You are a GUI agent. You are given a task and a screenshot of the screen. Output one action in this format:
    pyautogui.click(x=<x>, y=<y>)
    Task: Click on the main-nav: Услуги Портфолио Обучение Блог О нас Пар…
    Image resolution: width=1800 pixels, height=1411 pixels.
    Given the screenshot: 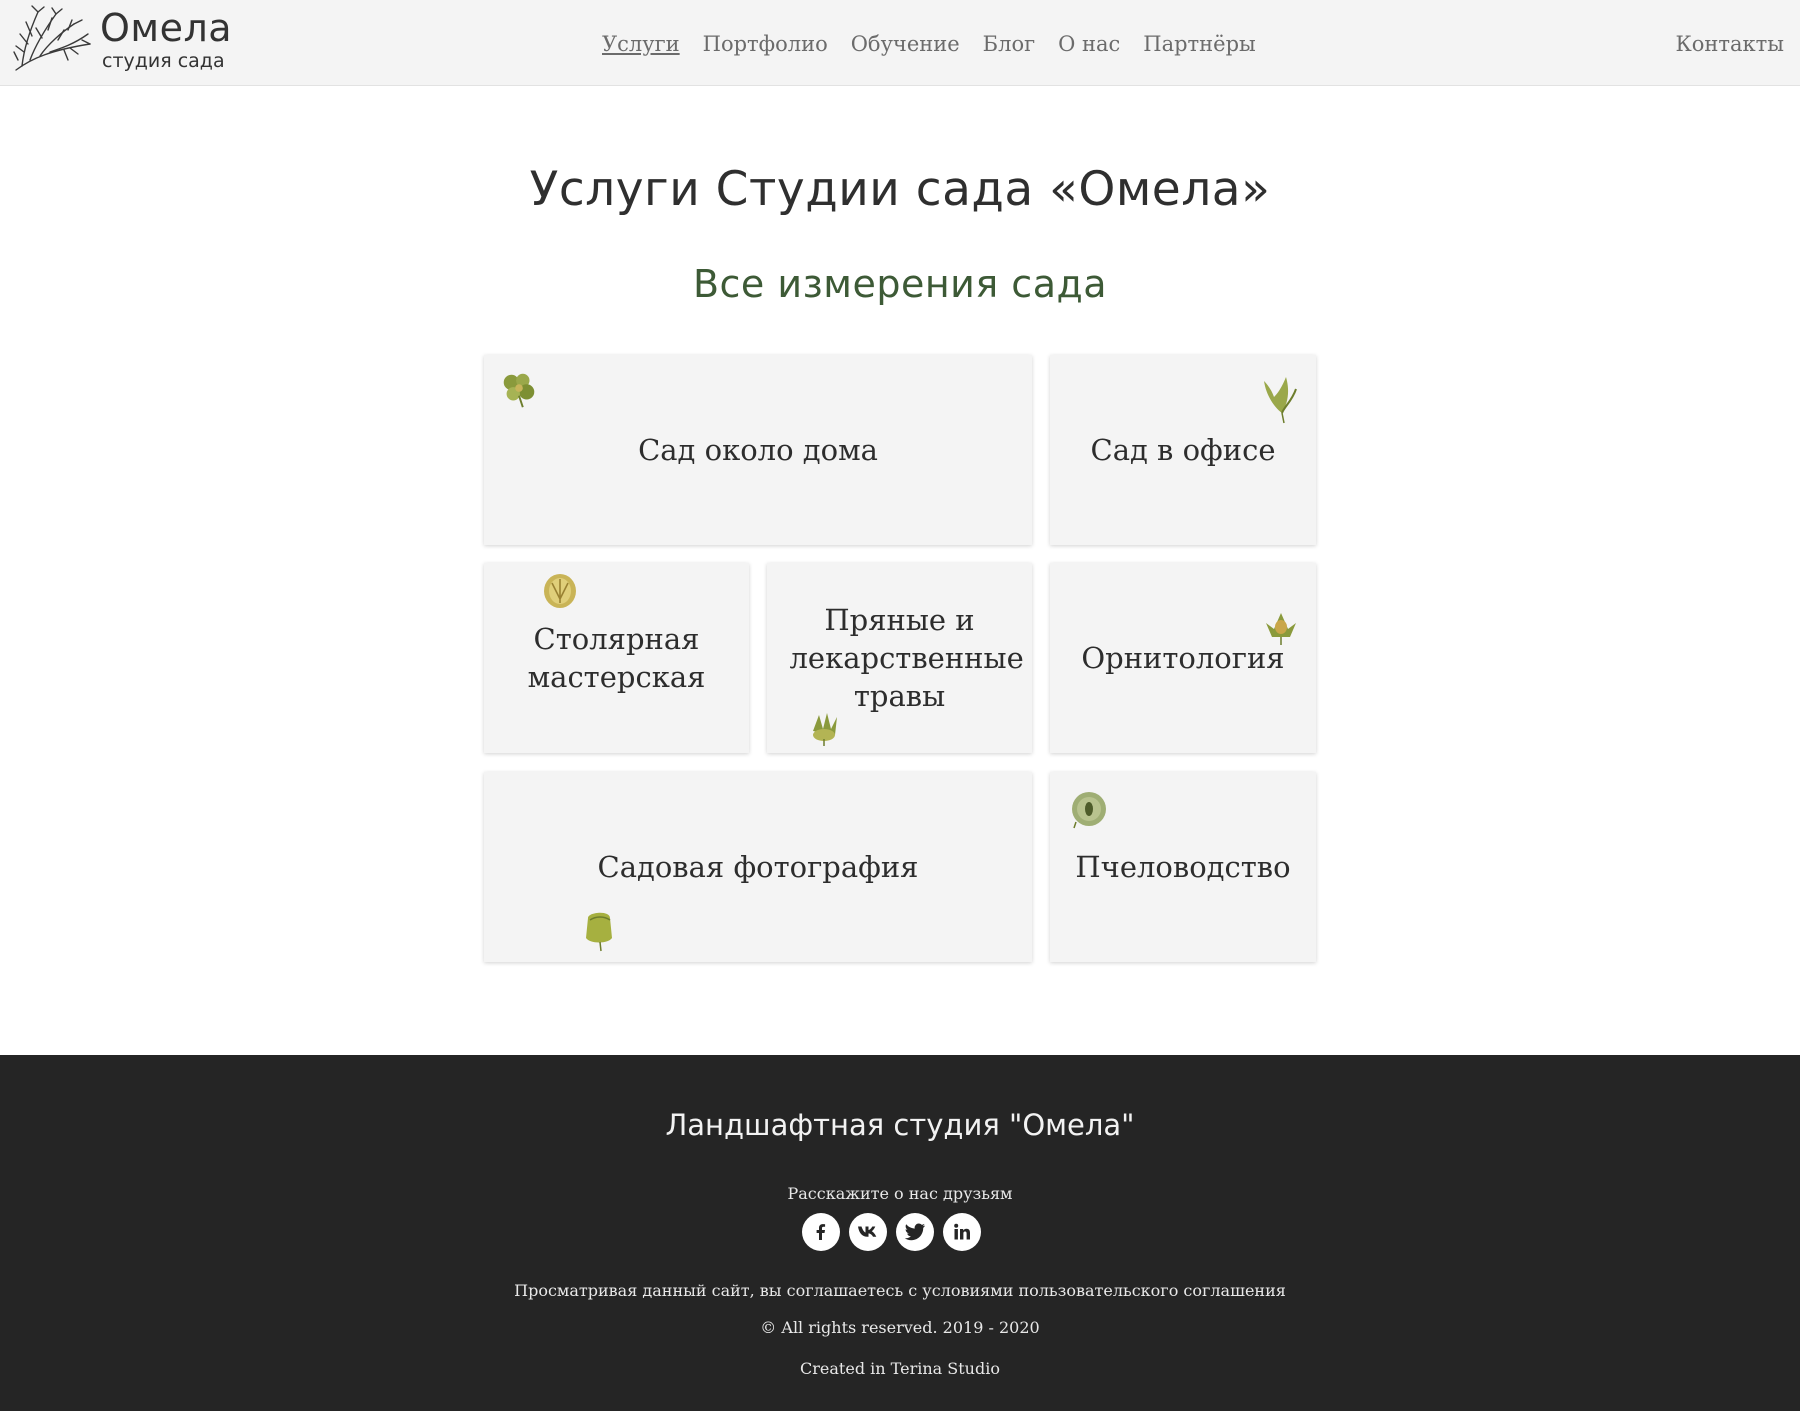 What is the action you would take?
    pyautogui.click(x=940, y=44)
    